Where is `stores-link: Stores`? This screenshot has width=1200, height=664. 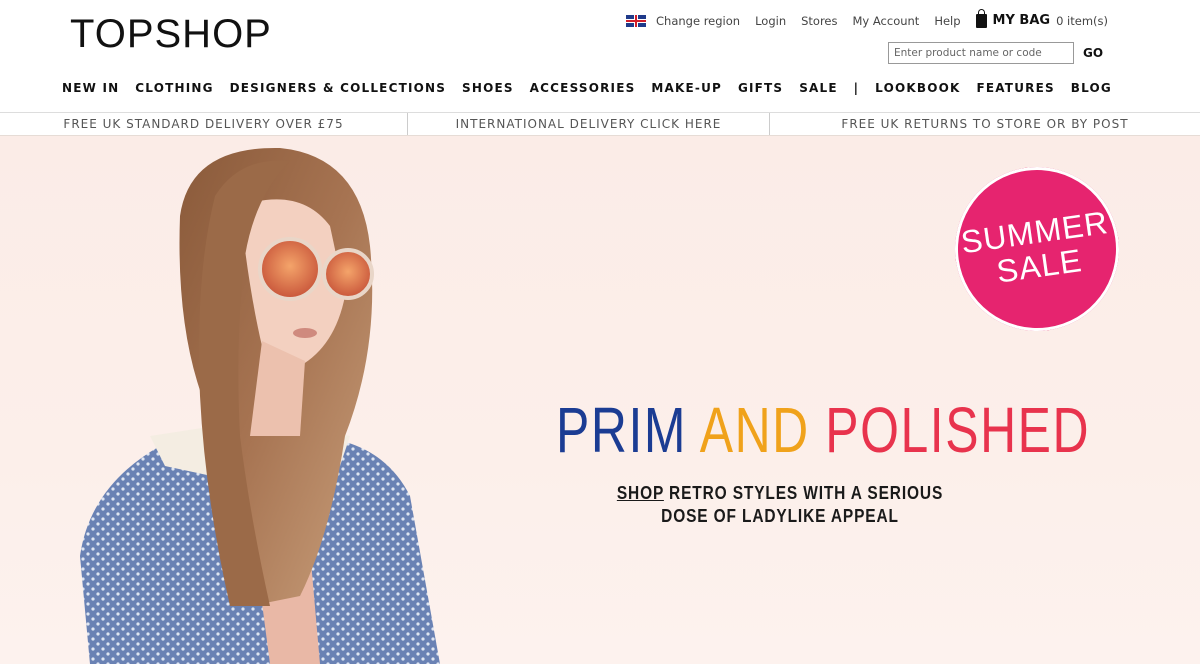 stores-link: Stores is located at coordinates (819, 21).